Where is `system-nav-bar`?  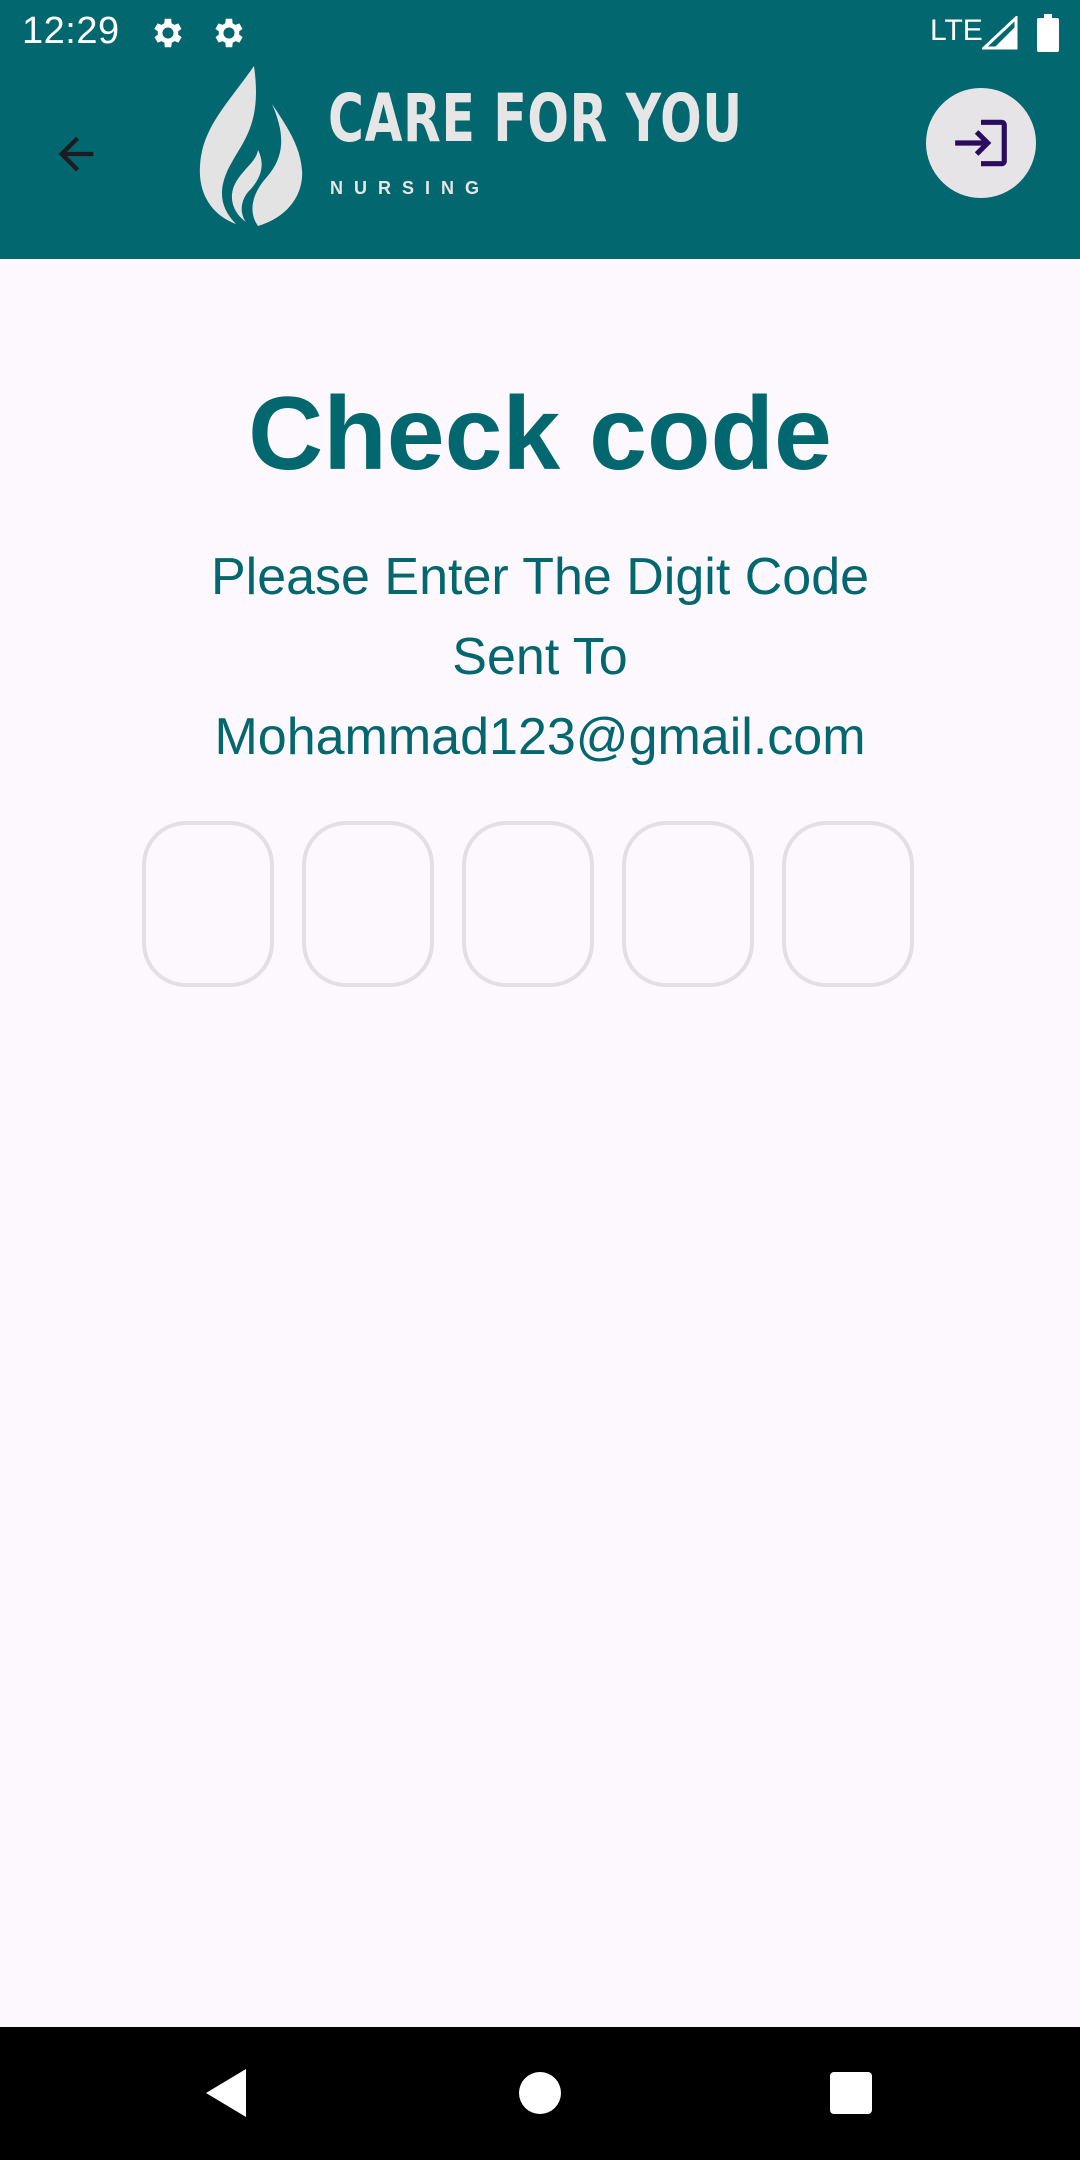
system-nav-bar is located at coordinates (540, 2093).